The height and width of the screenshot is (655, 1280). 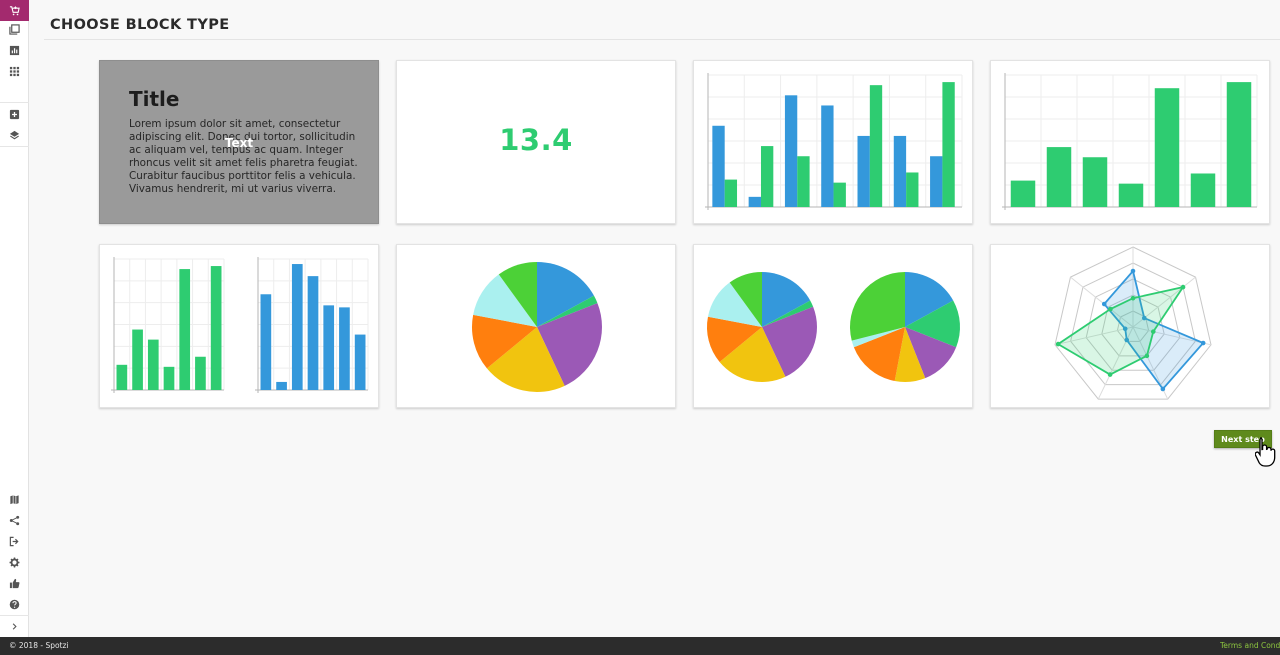 I want to click on radar-chart, so click(x=1133, y=323).